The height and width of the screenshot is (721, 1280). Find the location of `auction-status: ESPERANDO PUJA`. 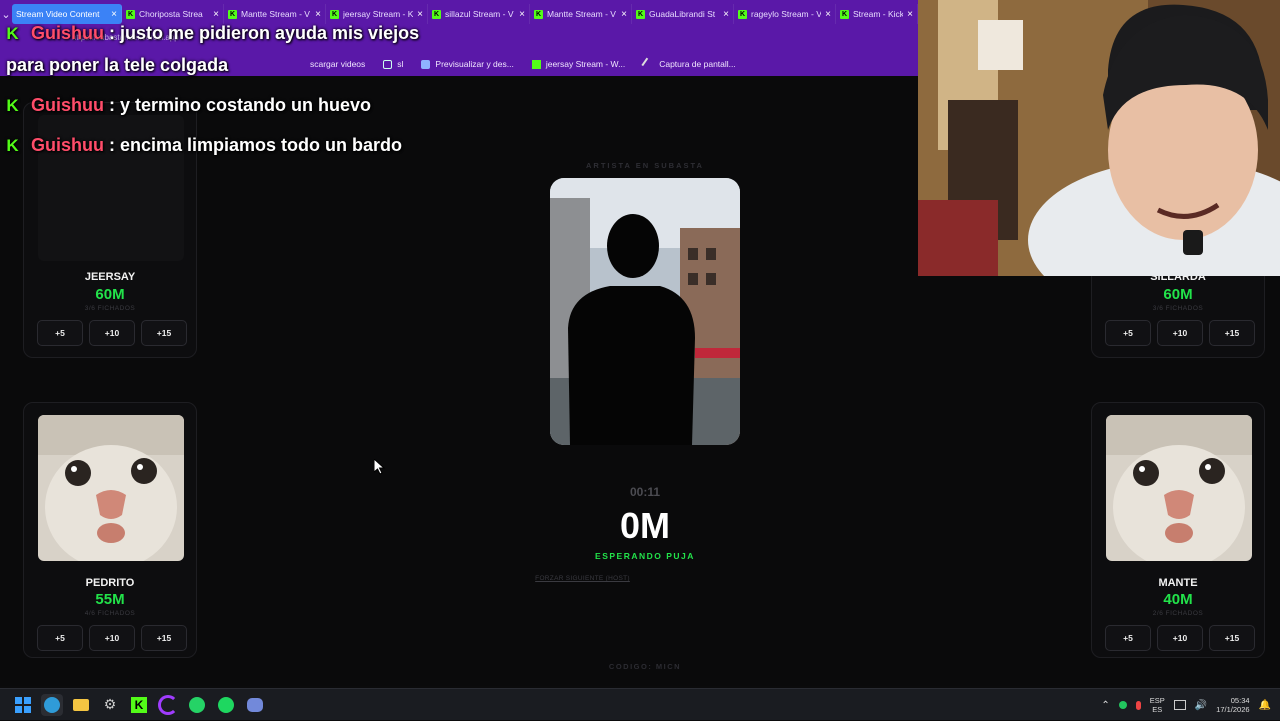

auction-status: ESPERANDO PUJA is located at coordinates (645, 556).